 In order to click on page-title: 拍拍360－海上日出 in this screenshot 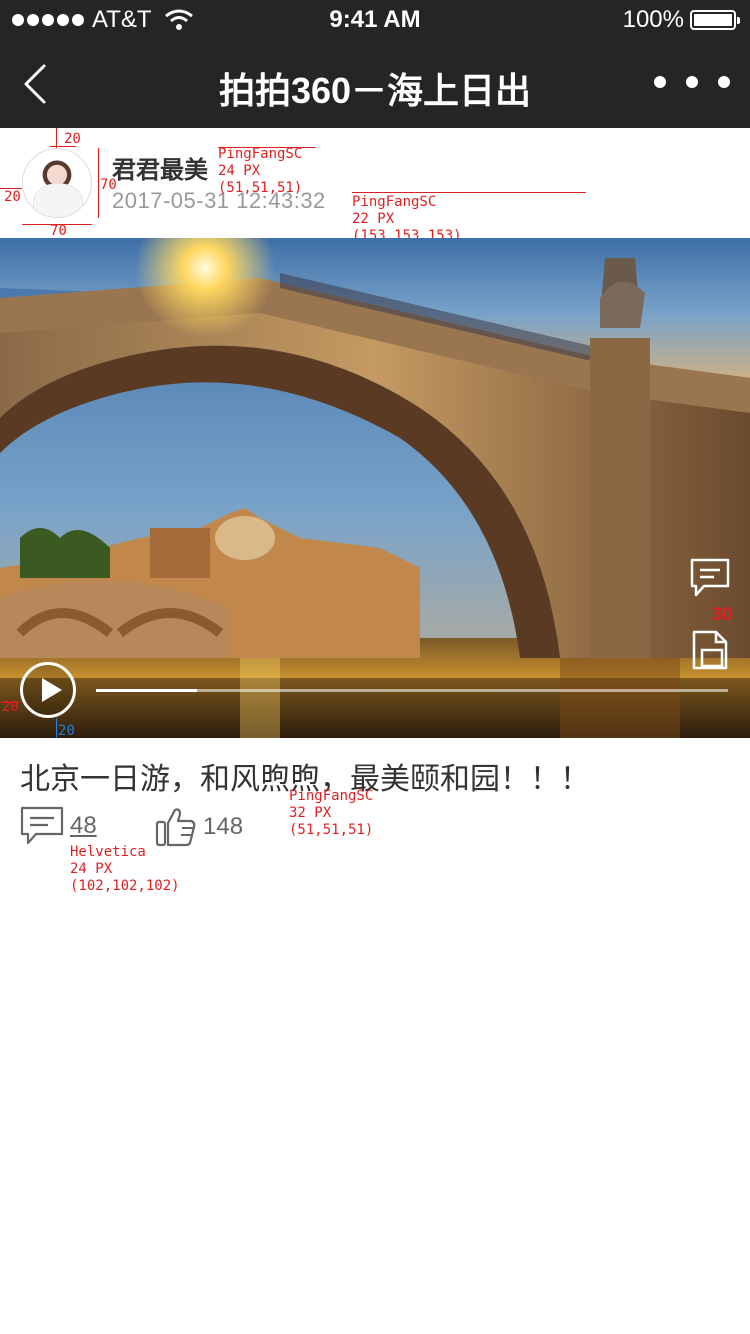, I will do `click(375, 90)`.